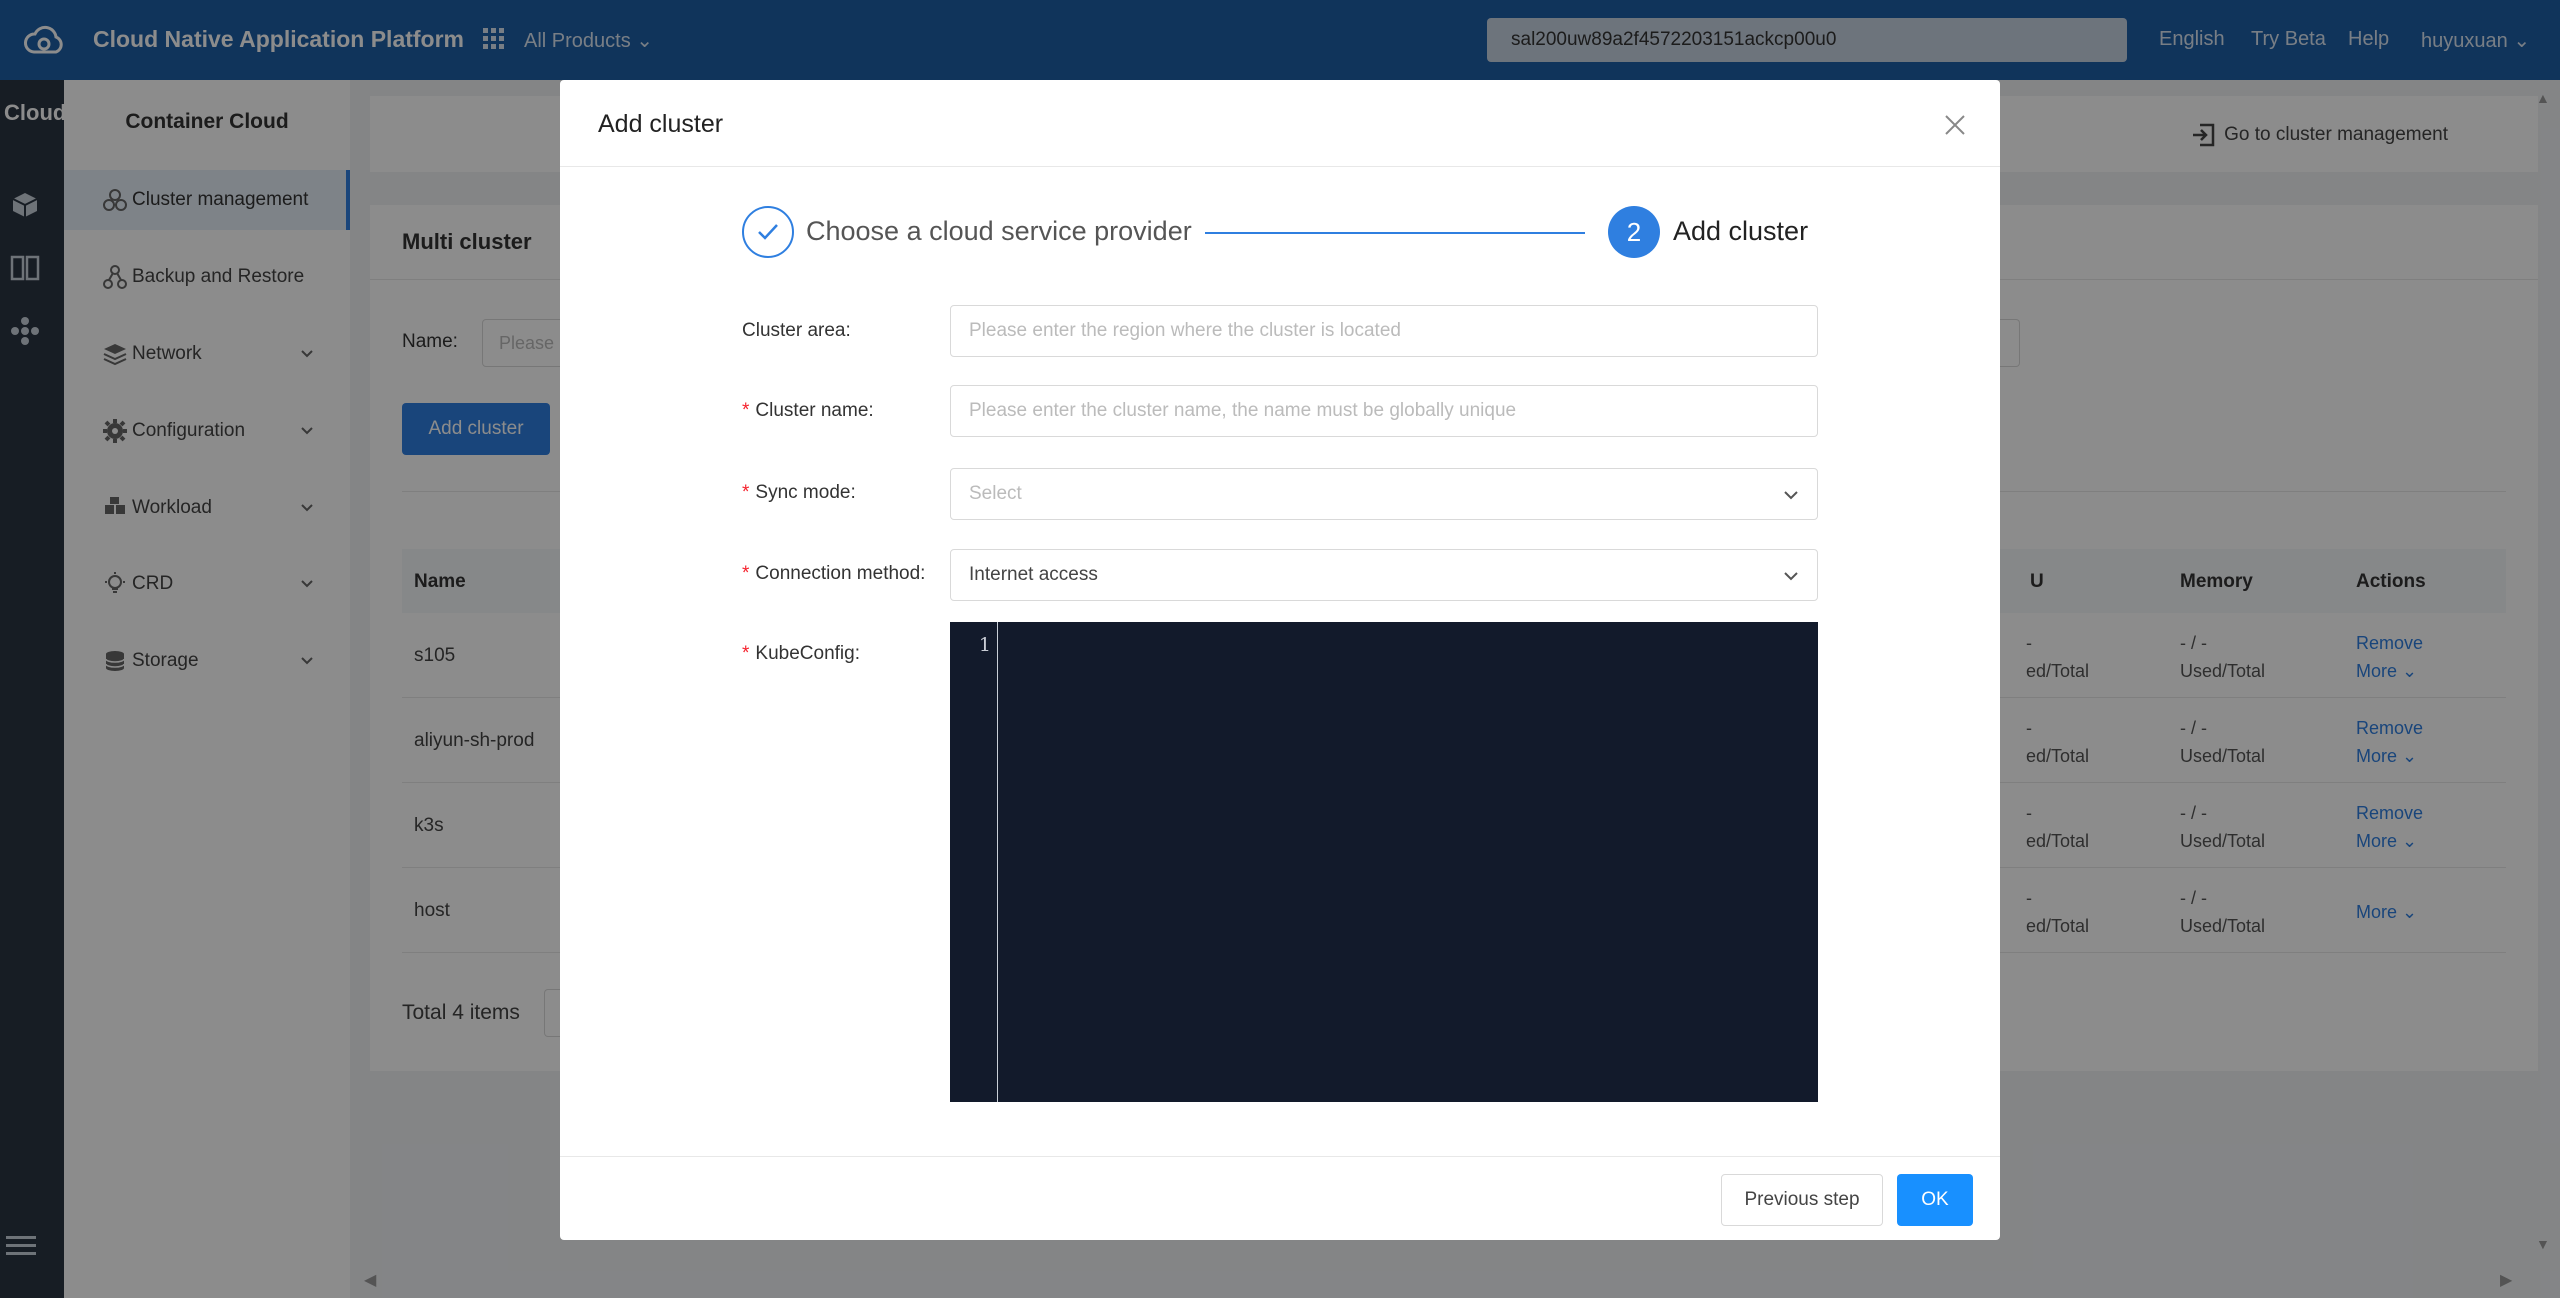 The image size is (2560, 1298). I want to click on editor-gutter: 1, so click(974, 862).